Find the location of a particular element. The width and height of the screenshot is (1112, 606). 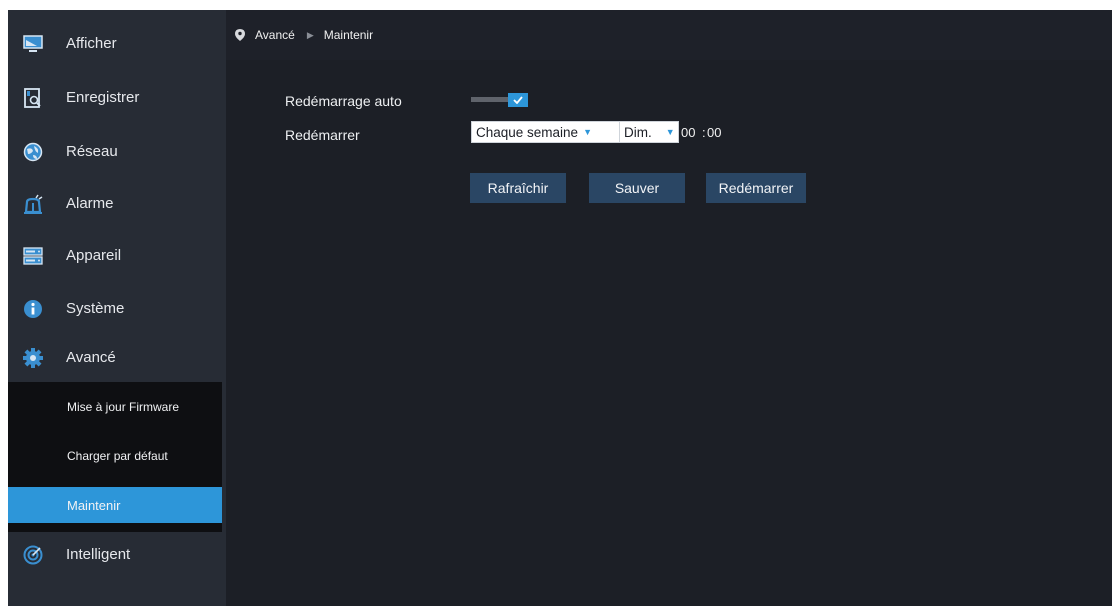

header-bar: Avancé ▶ Maintenir is located at coordinates (669, 35).